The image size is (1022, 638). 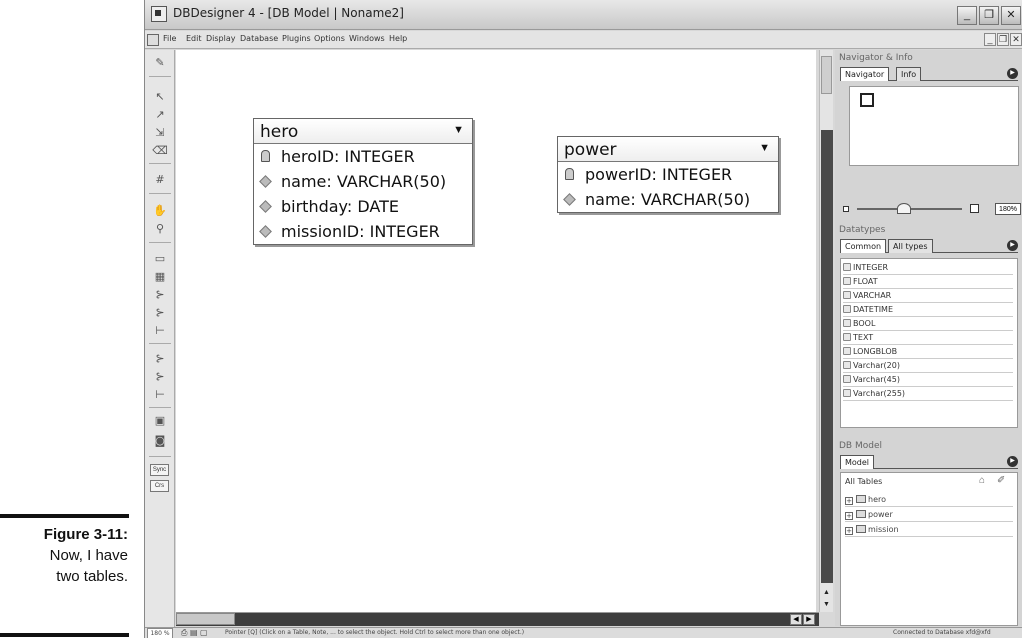 I want to click on pointer-tool-icon: ↖, so click(x=160, y=97).